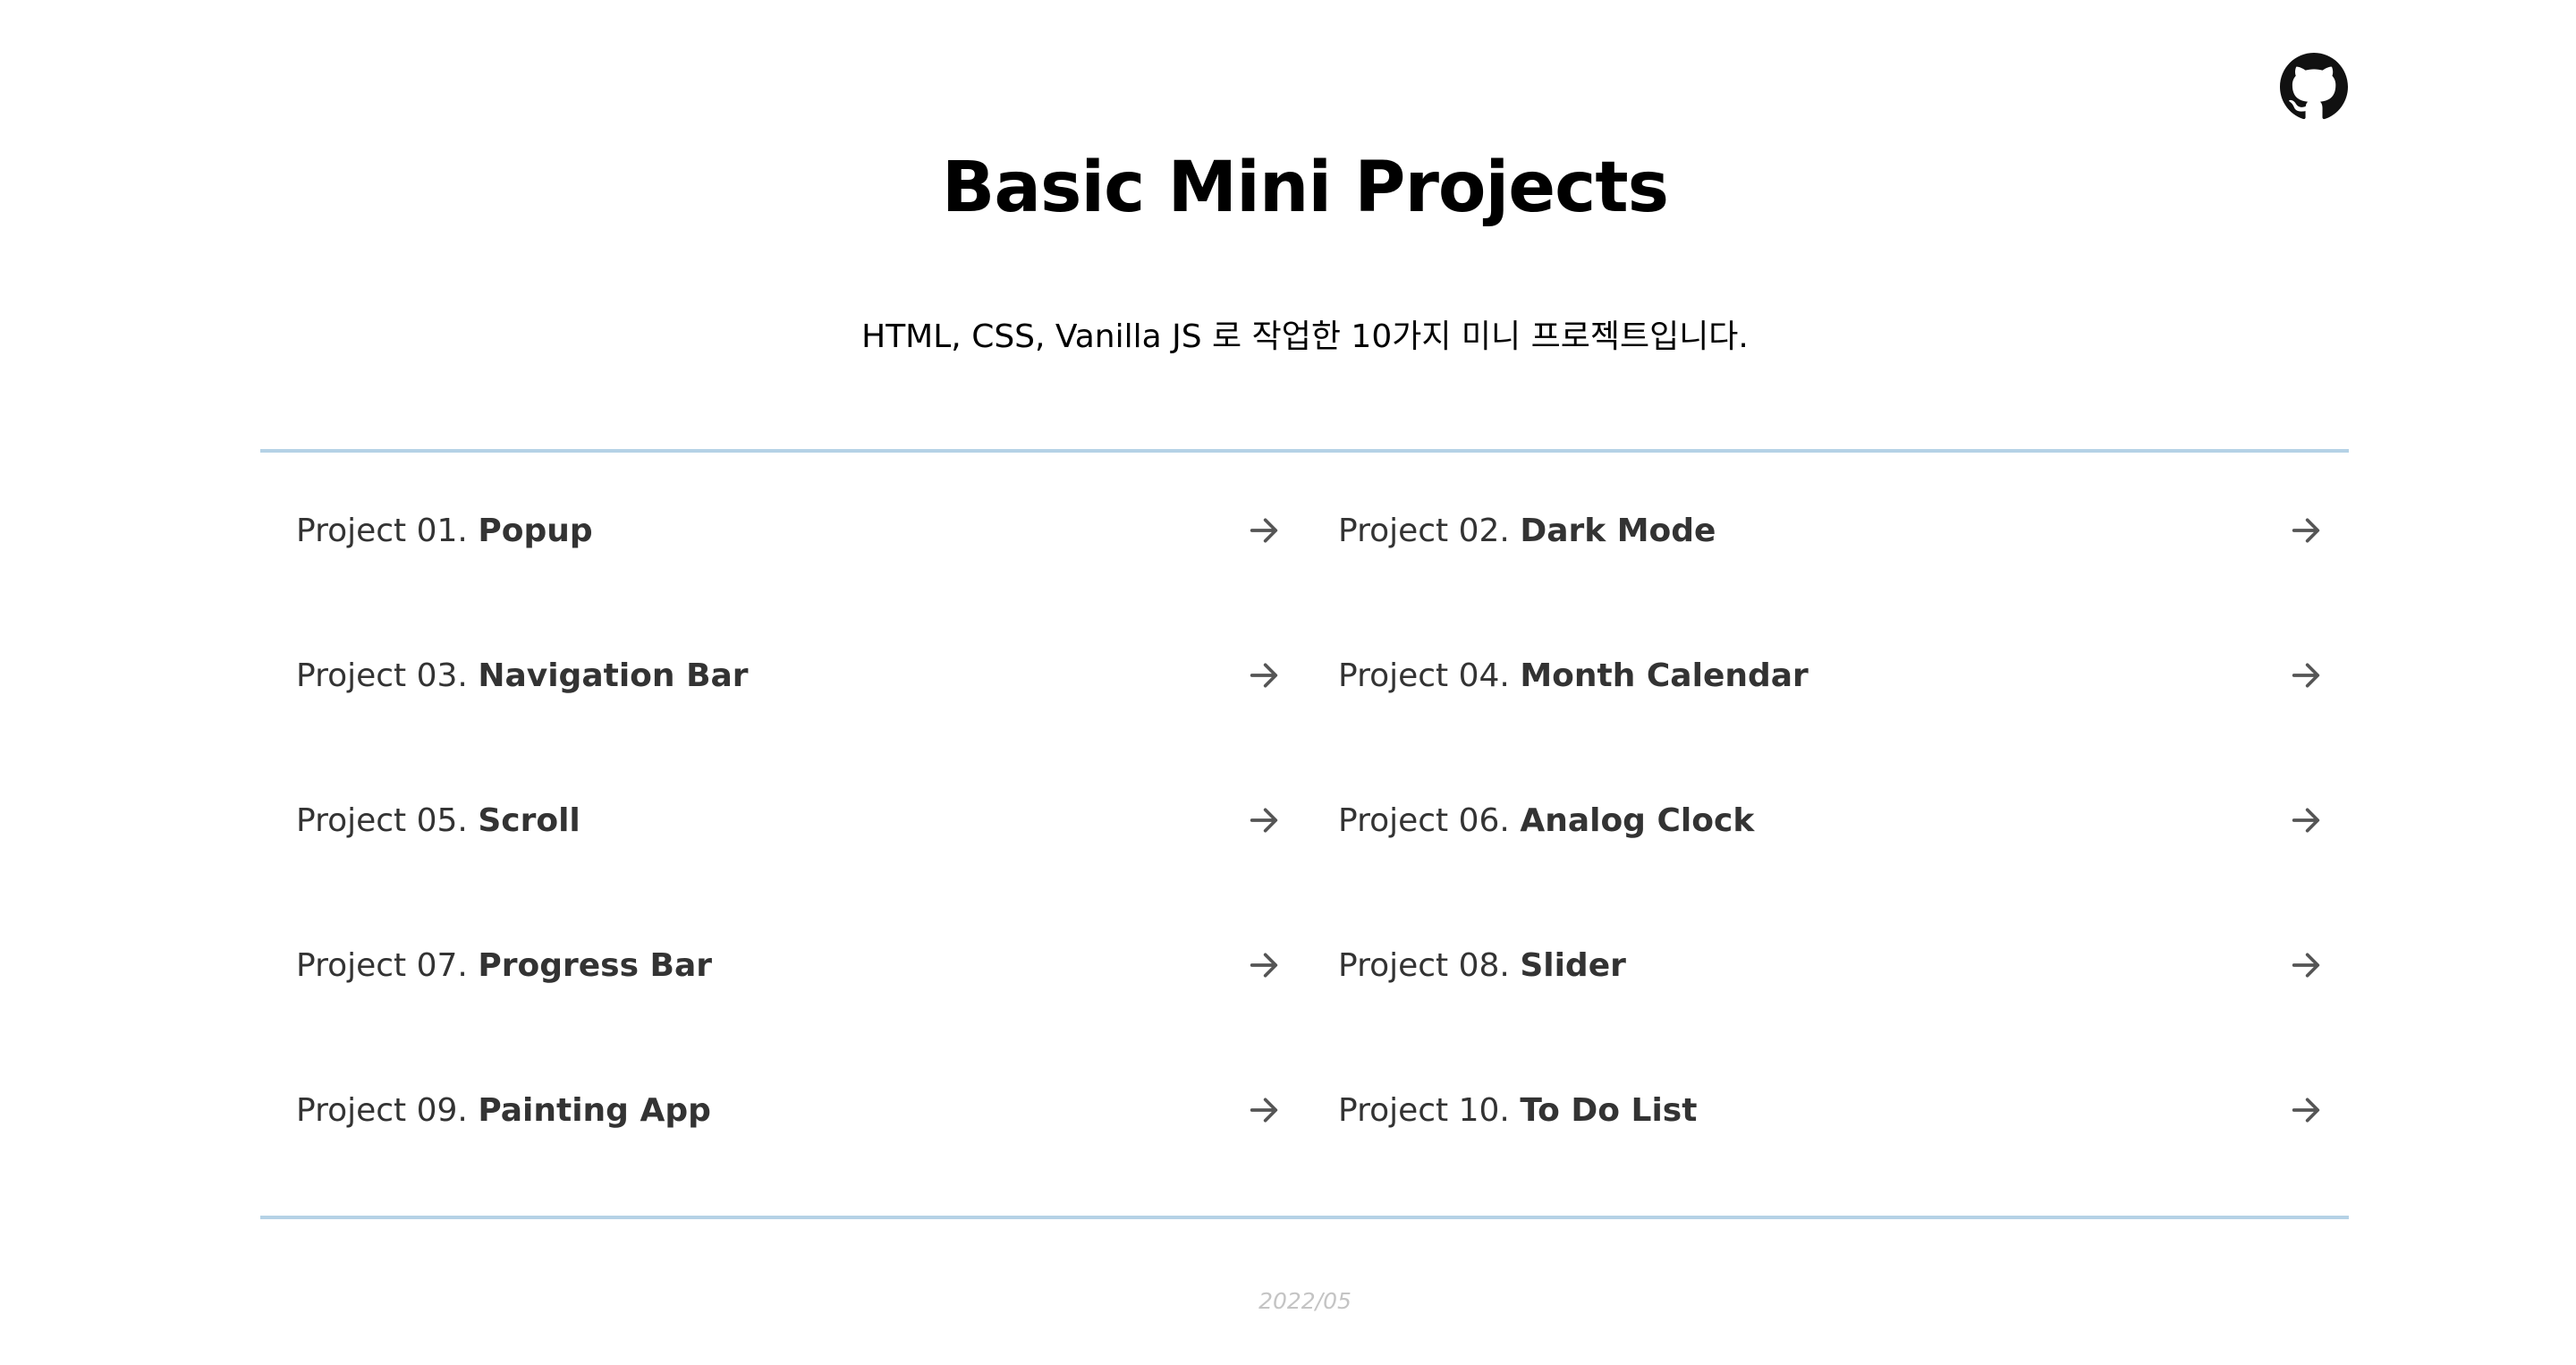 Image resolution: width=2576 pixels, height=1365 pixels. I want to click on project-name: Dark Mode, so click(1618, 530).